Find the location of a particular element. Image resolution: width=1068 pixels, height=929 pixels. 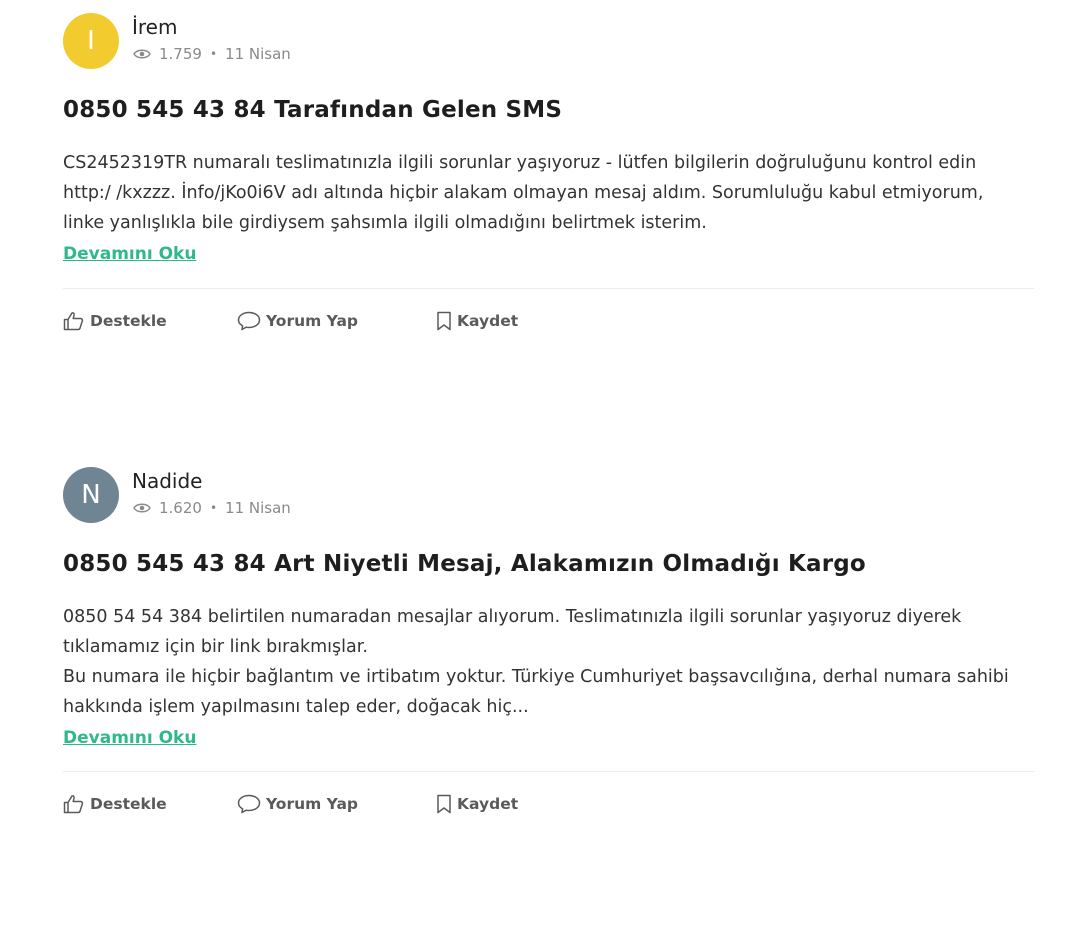

avatar-letter: N is located at coordinates (91, 495).